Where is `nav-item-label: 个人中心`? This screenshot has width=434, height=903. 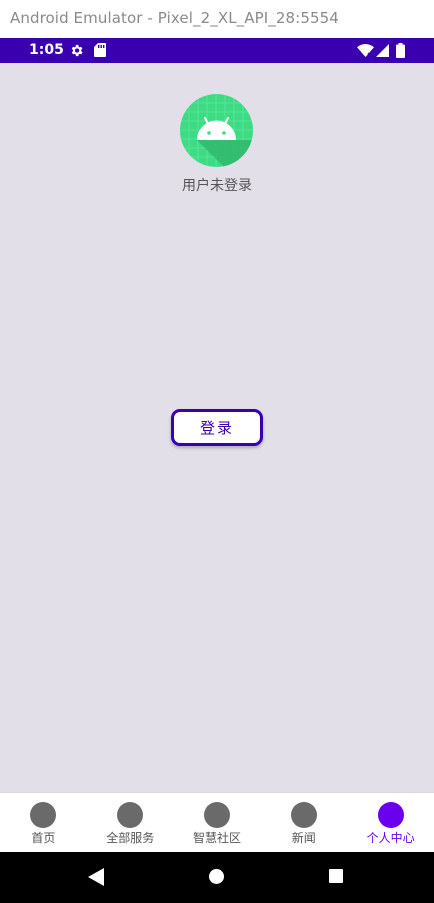
nav-item-label: 个人中心 is located at coordinates (390, 838).